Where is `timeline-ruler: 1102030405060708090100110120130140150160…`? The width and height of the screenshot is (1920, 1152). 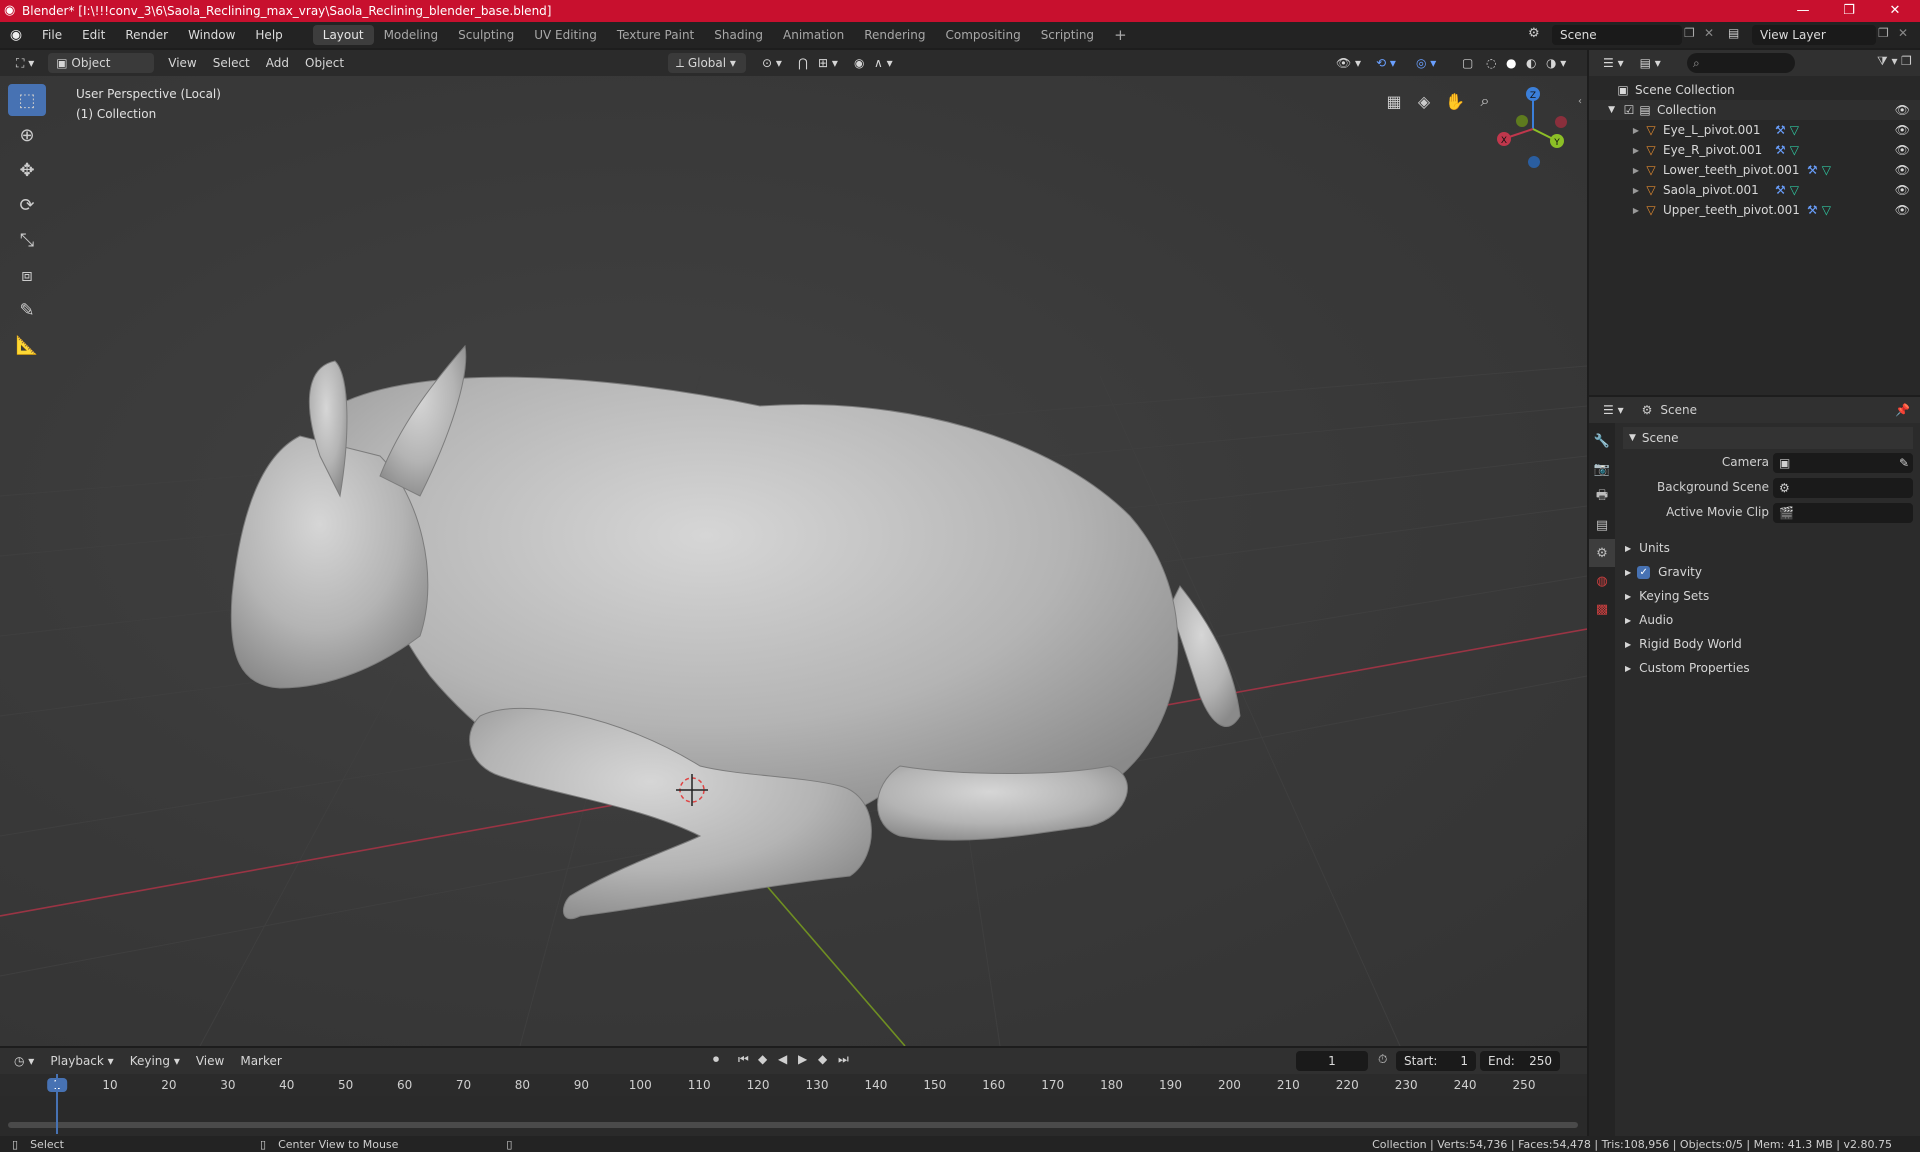
timeline-ruler: 1102030405060708090100110120130140150160… is located at coordinates (793, 1085).